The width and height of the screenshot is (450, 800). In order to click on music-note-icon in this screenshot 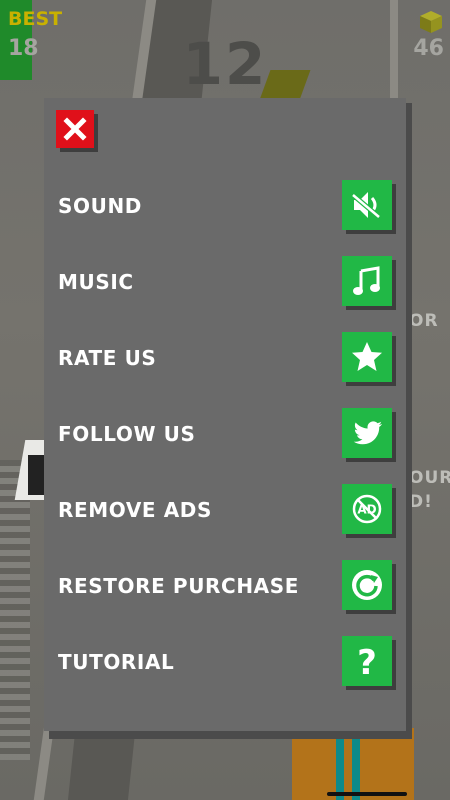, I will do `click(366, 280)`.